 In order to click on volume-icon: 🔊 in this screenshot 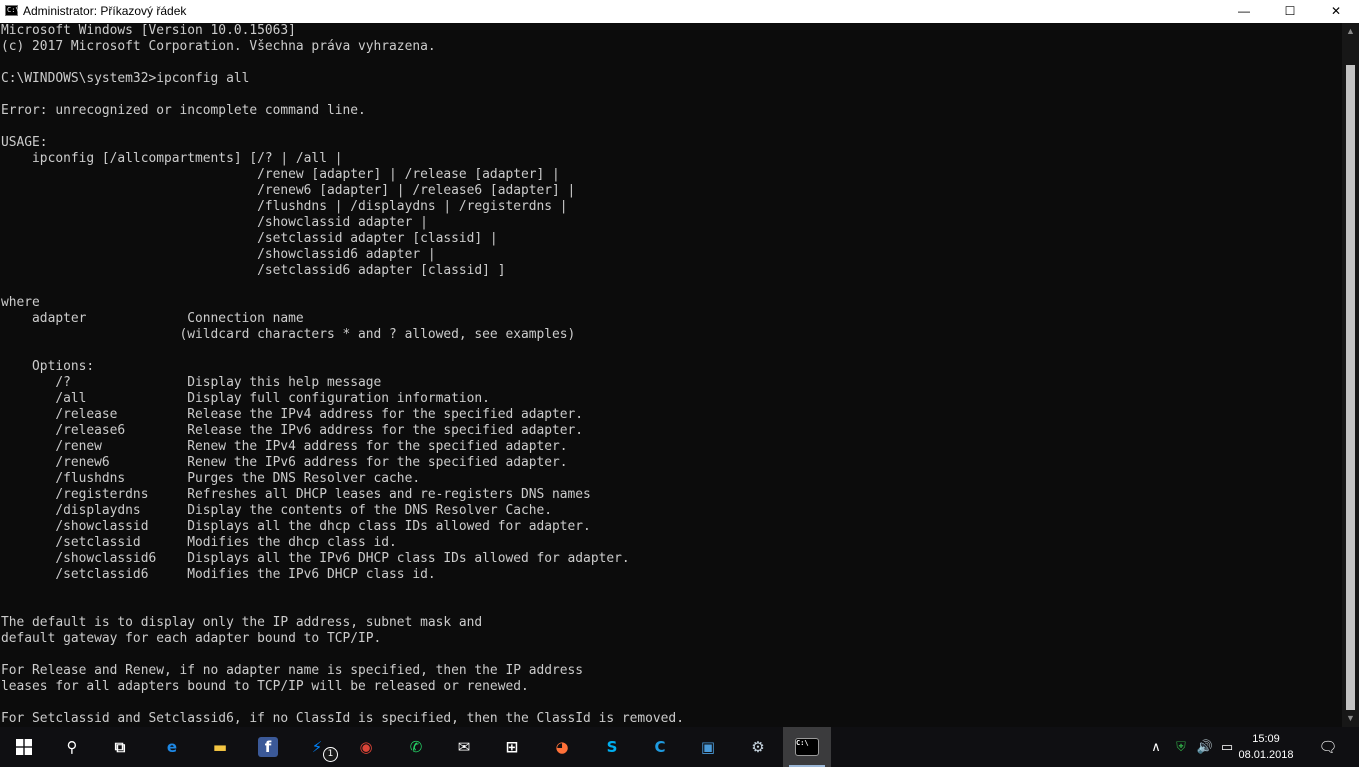, I will do `click(1205, 747)`.